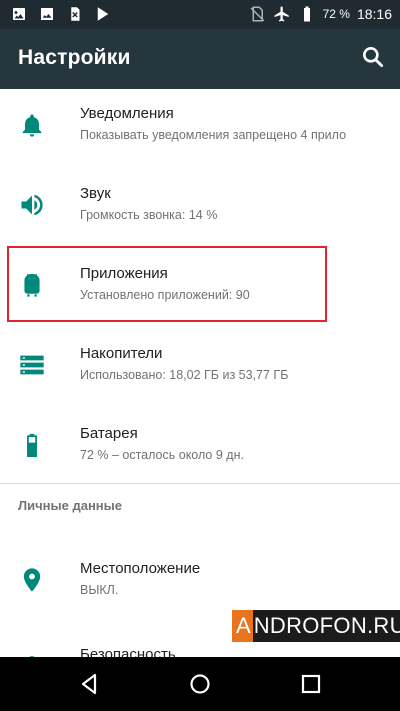 Image resolution: width=400 pixels, height=711 pixels. I want to click on setting-battery: Батарея 72 % – осталось около 9 дн., so click(200, 449).